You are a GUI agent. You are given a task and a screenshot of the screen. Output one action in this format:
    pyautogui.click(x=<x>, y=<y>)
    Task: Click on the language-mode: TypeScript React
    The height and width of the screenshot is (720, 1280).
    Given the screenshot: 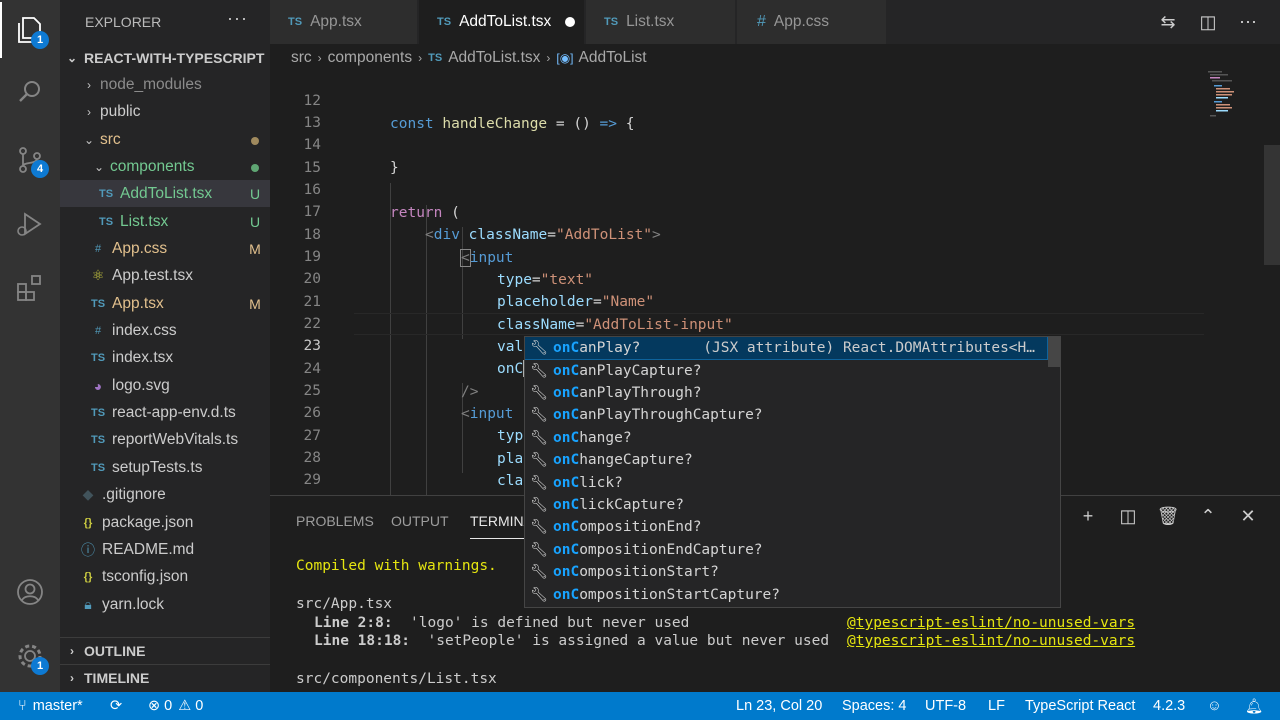 What is the action you would take?
    pyautogui.click(x=1080, y=706)
    